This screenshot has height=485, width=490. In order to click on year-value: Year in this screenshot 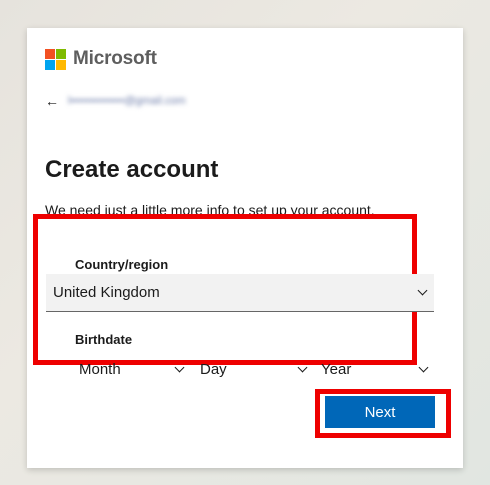, I will do `click(336, 369)`.